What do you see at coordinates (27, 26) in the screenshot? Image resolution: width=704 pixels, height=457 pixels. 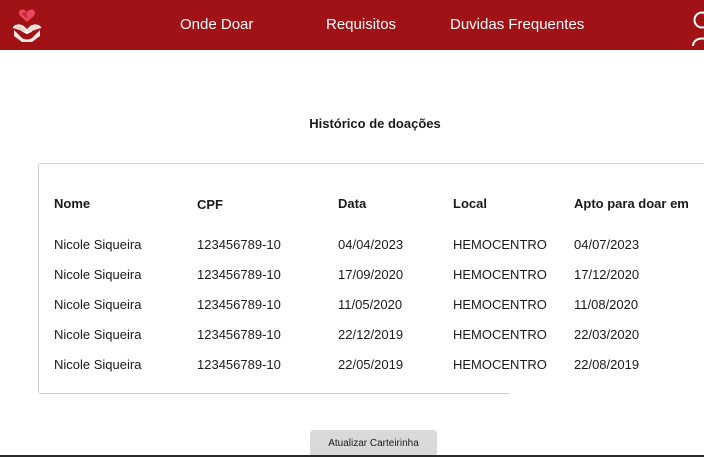 I see `heart-hands-icon` at bounding box center [27, 26].